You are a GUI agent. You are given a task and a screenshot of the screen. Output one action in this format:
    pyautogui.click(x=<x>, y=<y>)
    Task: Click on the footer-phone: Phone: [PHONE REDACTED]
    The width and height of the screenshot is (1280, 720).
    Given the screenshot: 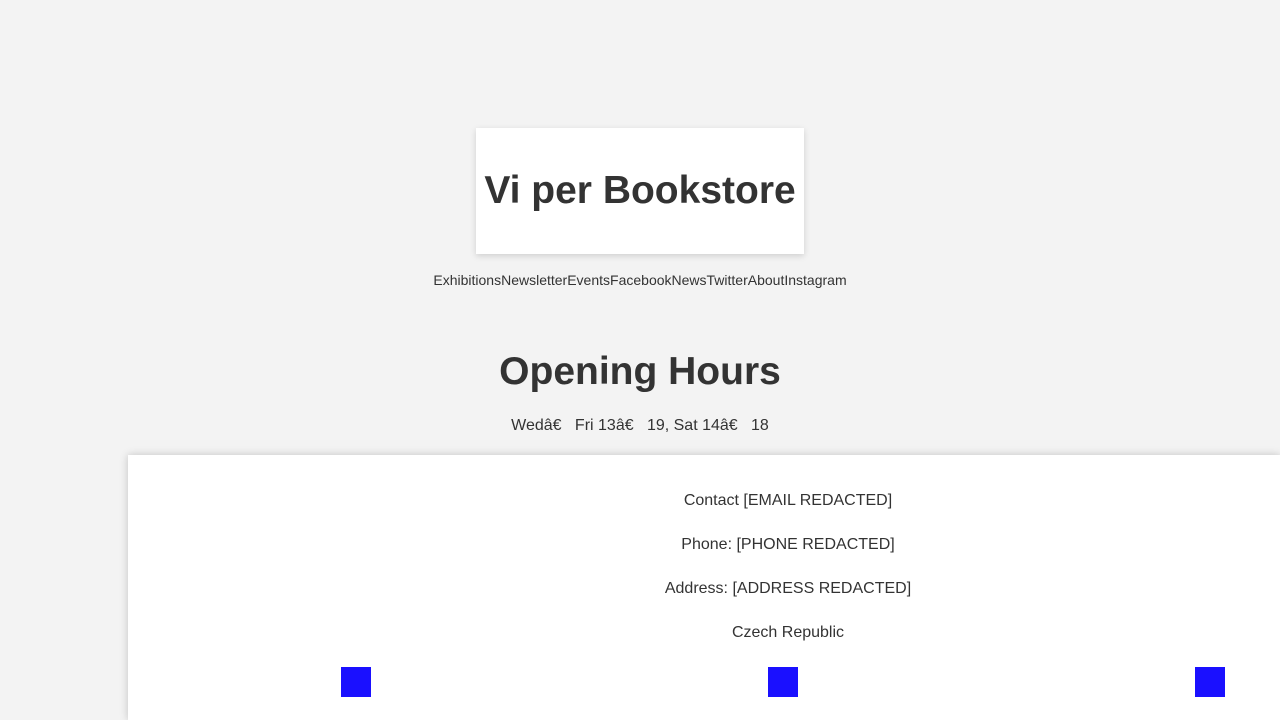 What is the action you would take?
    pyautogui.click(x=788, y=544)
    